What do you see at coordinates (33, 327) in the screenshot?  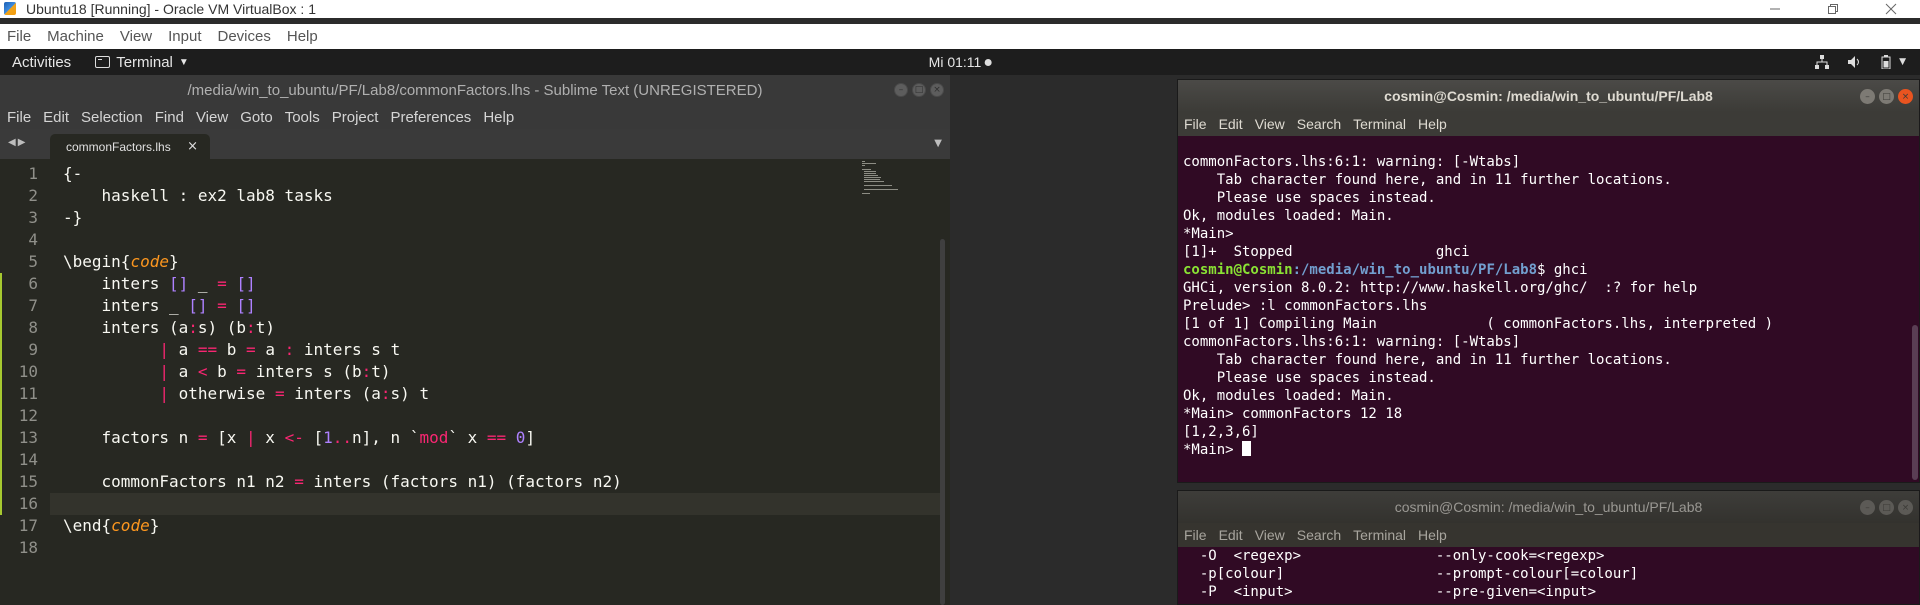 I see `line-number: 8` at bounding box center [33, 327].